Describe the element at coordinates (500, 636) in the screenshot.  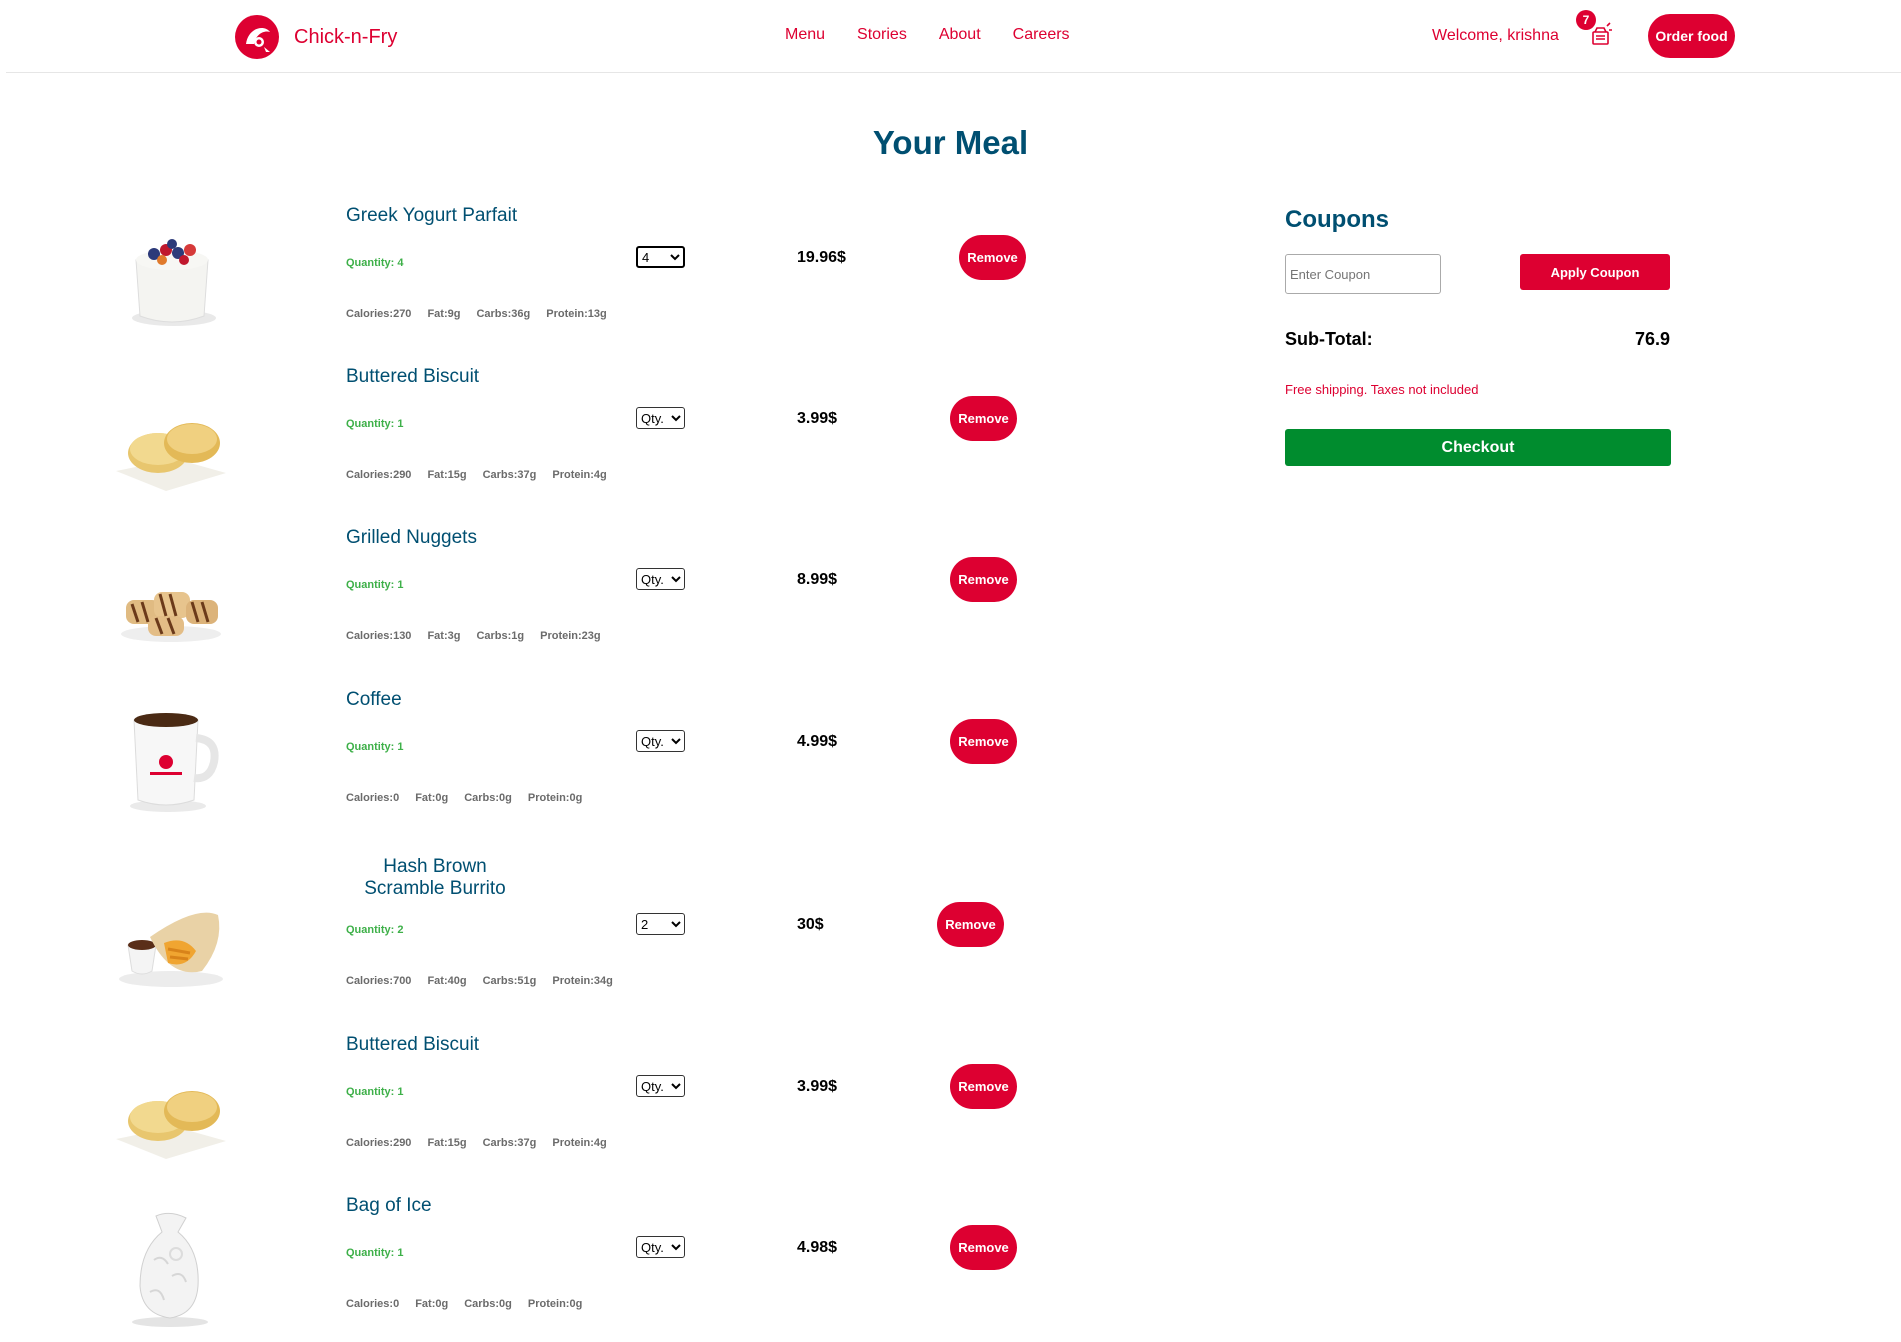
I see `carbs: Carbs:1g` at that location.